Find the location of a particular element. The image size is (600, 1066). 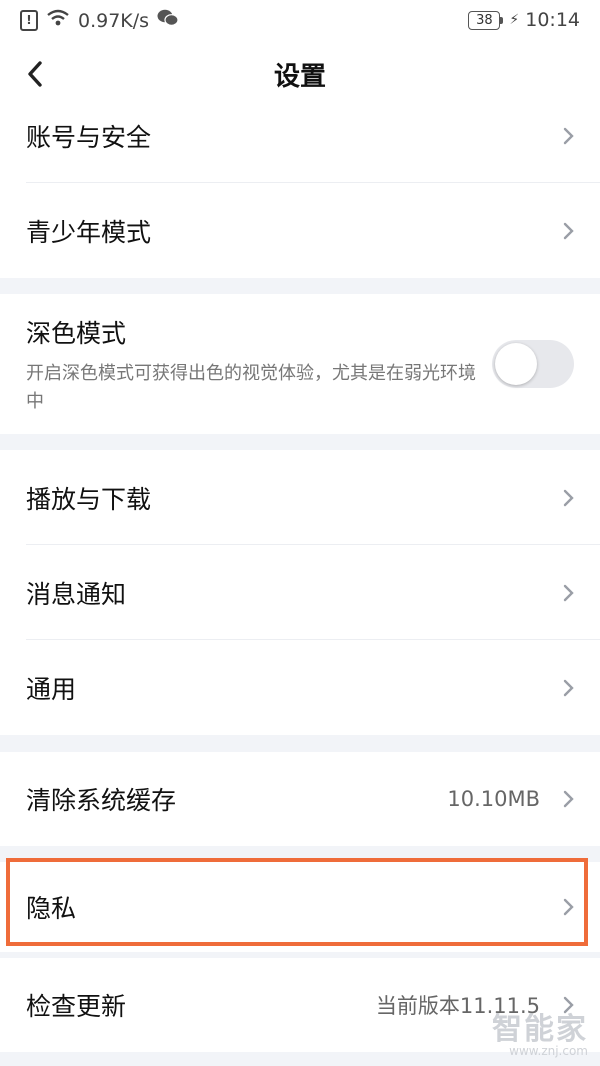

settings-item-account-security: 账号与安全 is located at coordinates (300, 135).